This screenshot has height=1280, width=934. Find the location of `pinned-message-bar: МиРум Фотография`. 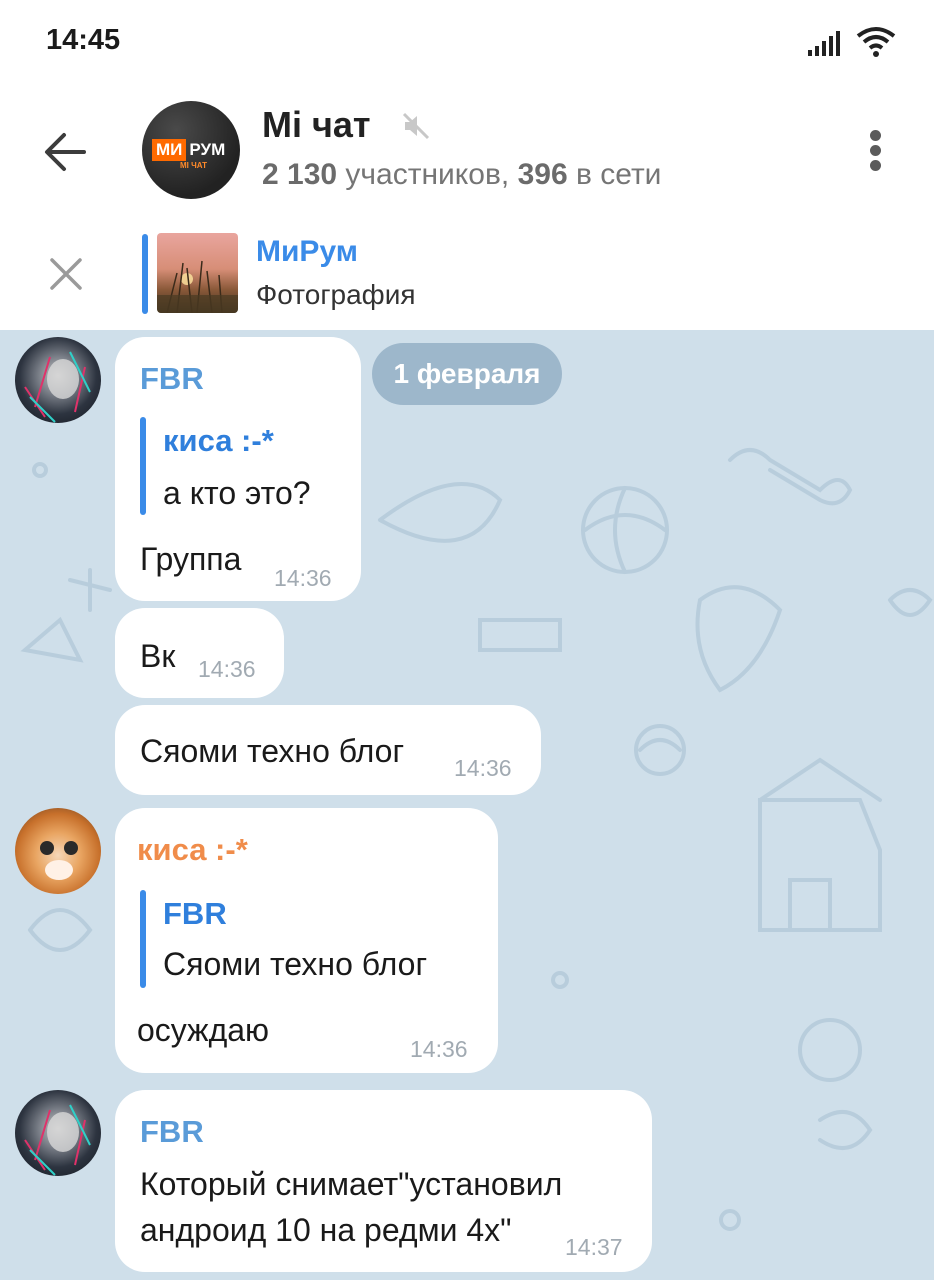

pinned-message-bar: МиРум Фотография is located at coordinates (467, 275).